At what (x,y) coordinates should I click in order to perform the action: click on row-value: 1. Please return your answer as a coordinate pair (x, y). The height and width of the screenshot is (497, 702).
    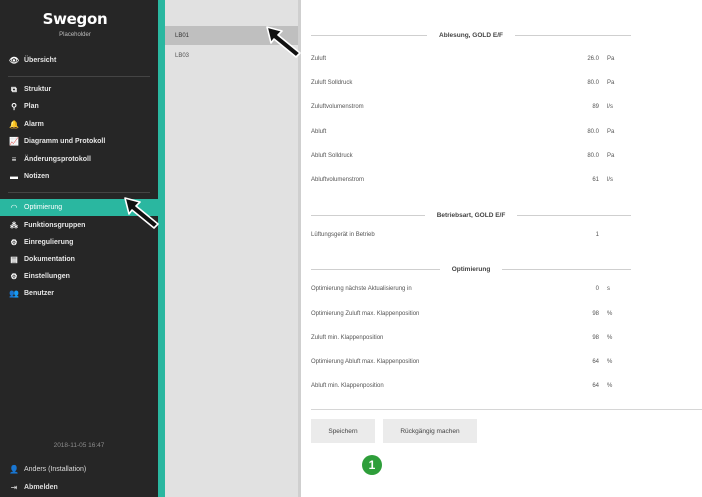
    Looking at the image, I should click on (597, 235).